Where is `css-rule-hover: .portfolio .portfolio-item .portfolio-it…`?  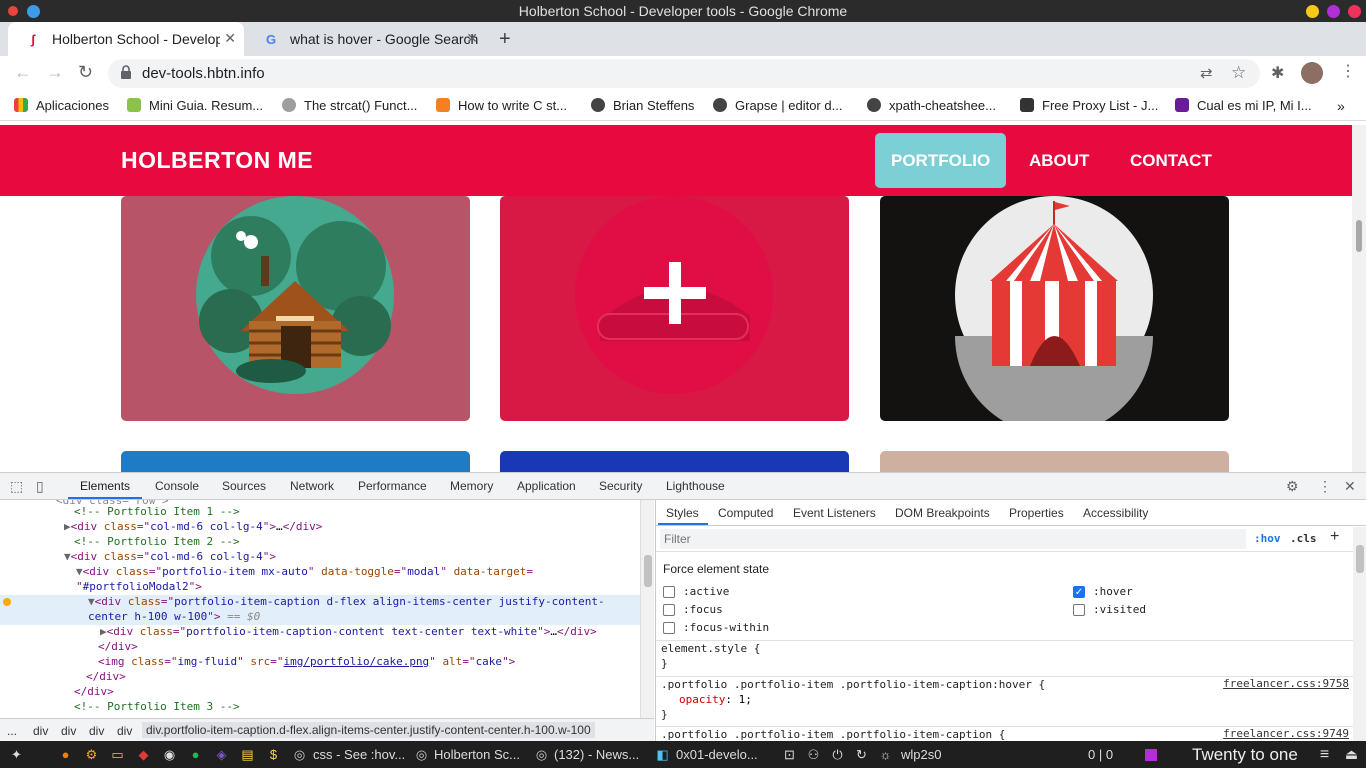
css-rule-hover: .portfolio .portfolio-item .portfolio-it… is located at coordinates (1004, 699).